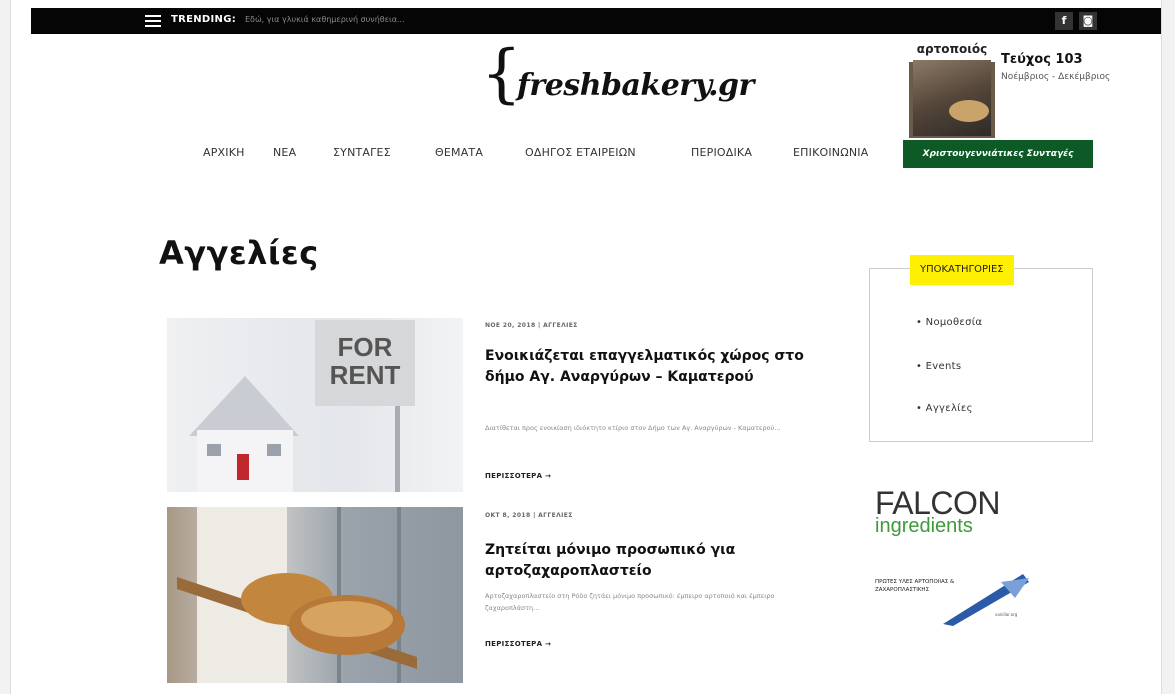  I want to click on for-rent-image: FOR RENT, so click(302, 406).